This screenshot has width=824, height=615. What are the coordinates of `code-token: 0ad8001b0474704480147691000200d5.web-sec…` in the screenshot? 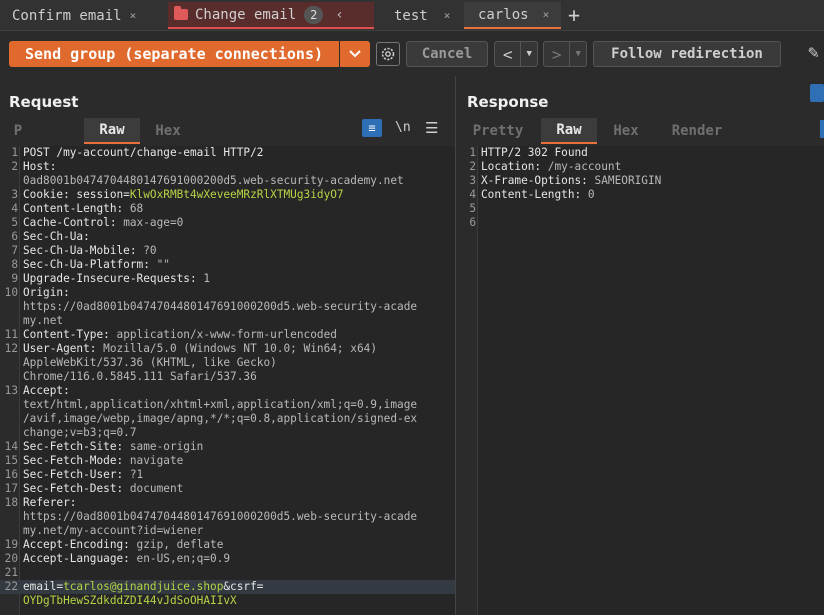 It's located at (213, 180).